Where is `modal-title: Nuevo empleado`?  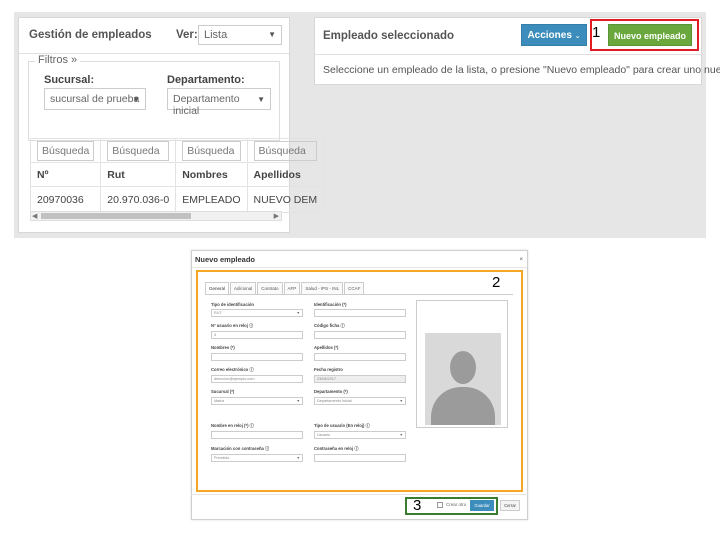 modal-title: Nuevo empleado is located at coordinates (225, 259).